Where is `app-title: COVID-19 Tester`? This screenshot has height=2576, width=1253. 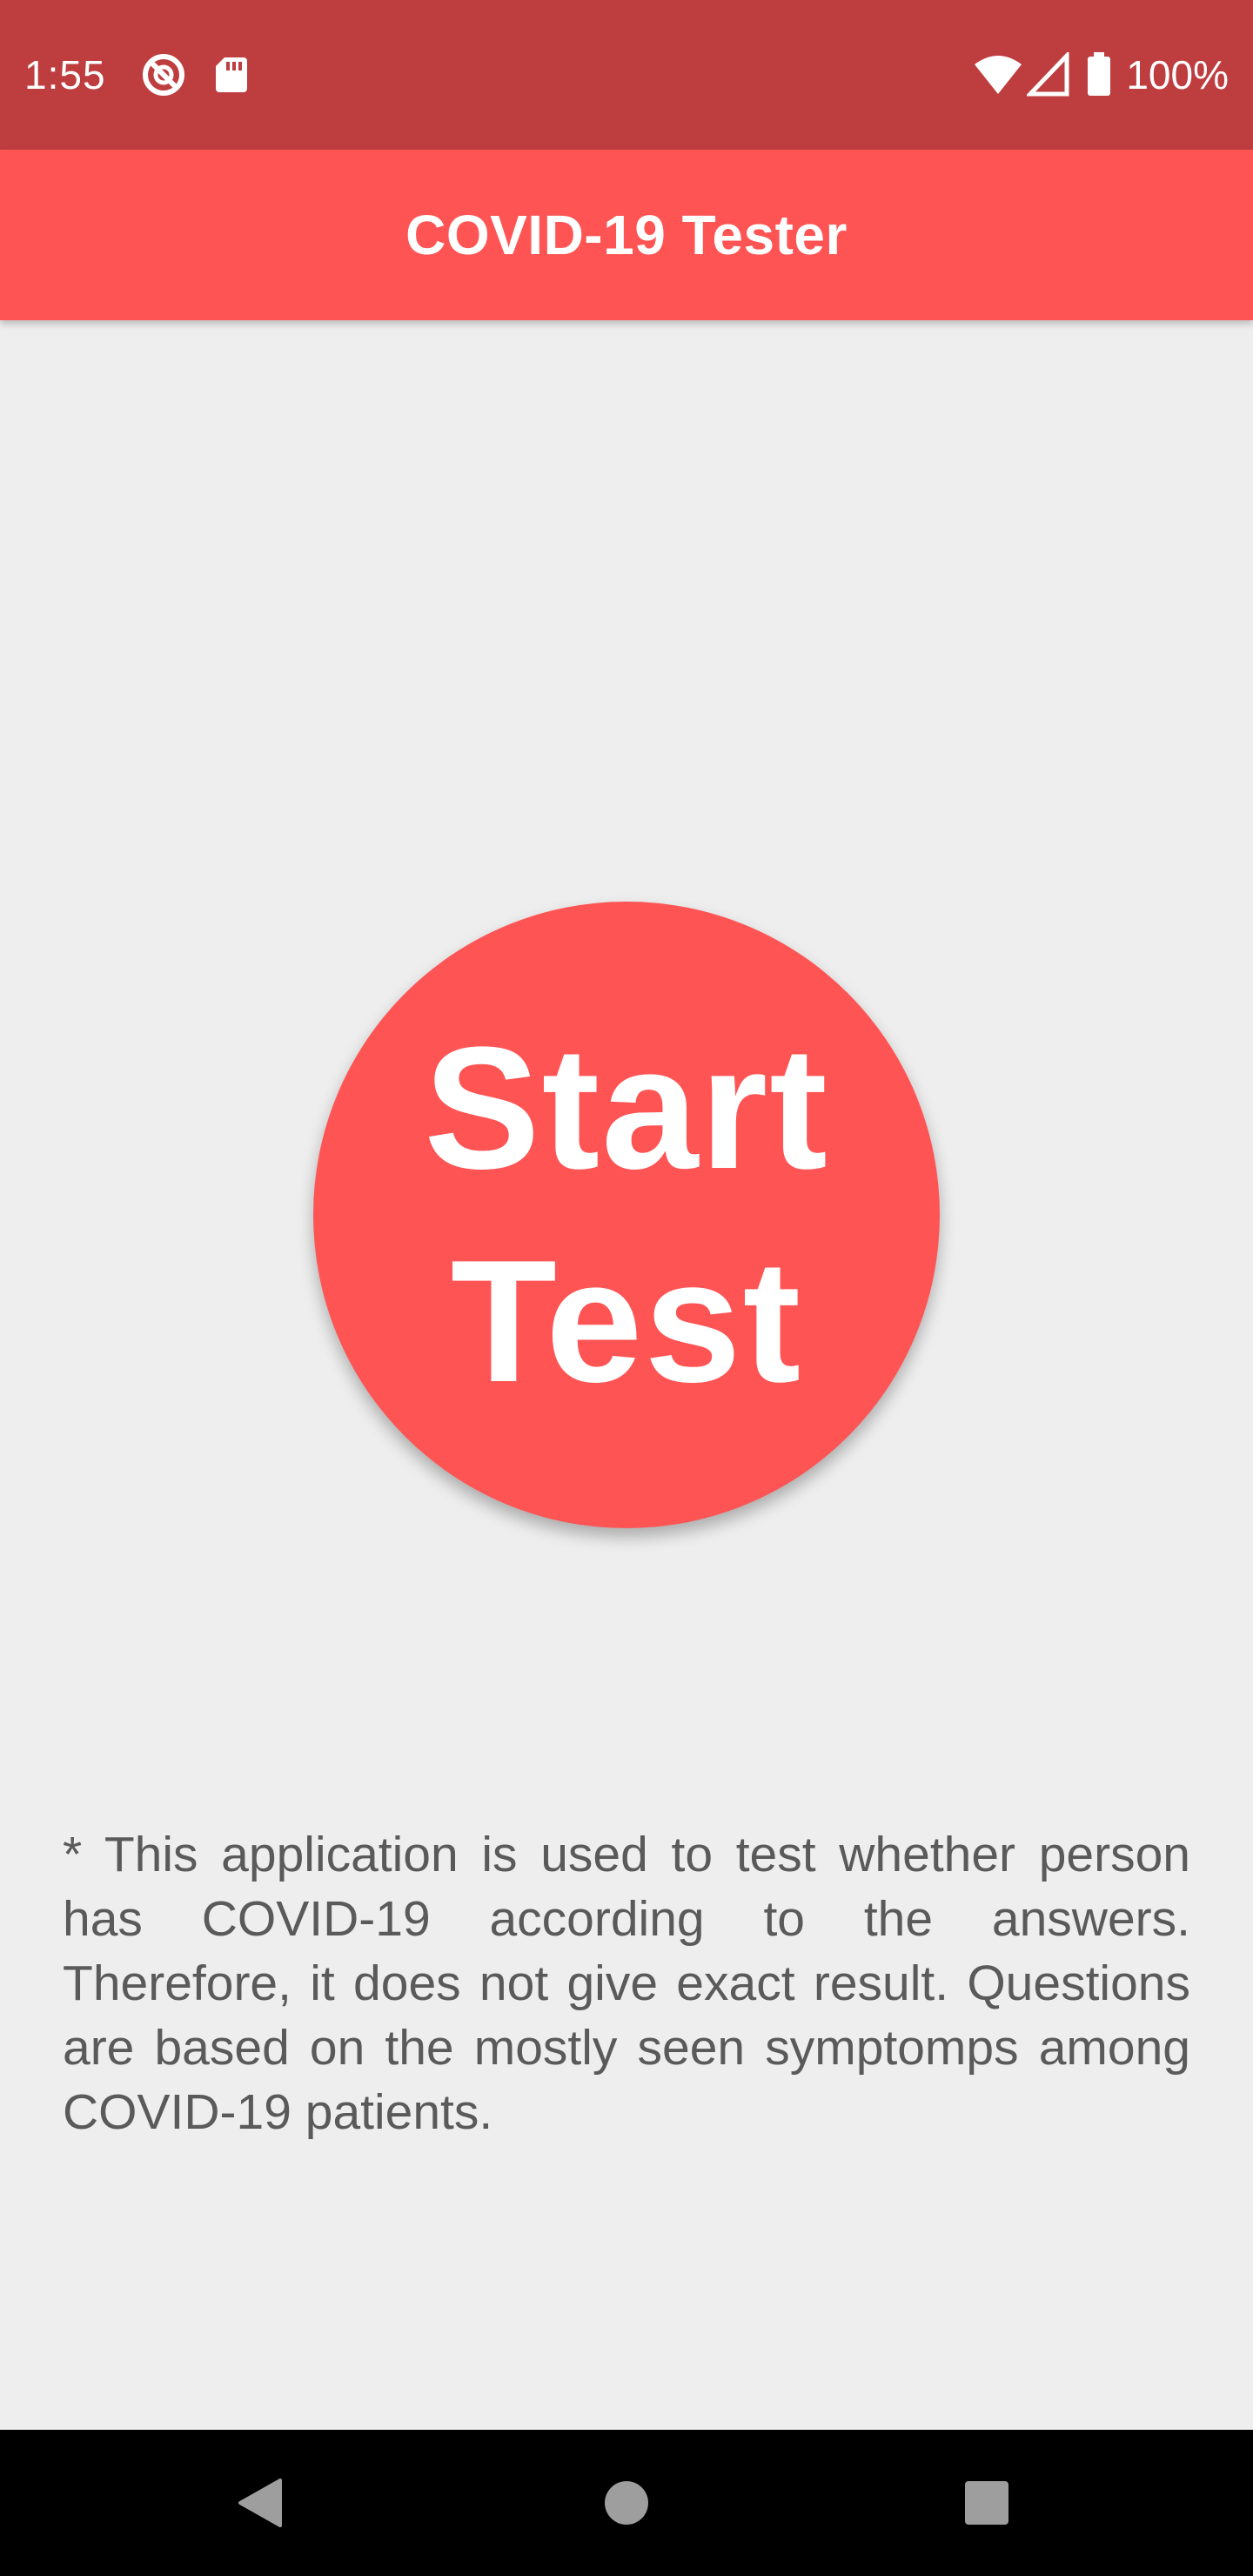
app-title: COVID-19 Tester is located at coordinates (626, 235).